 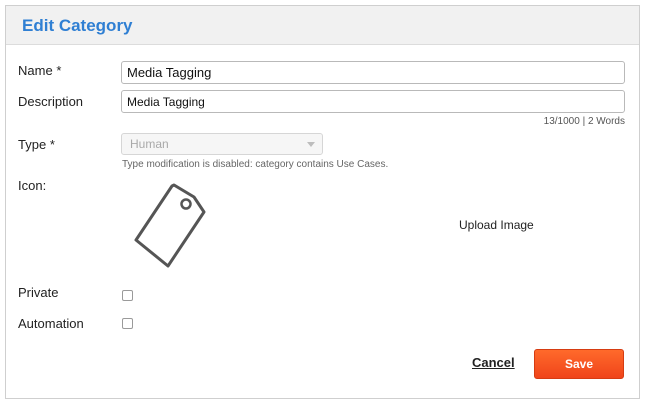 What do you see at coordinates (373, 101) in the screenshot?
I see `description-input` at bounding box center [373, 101].